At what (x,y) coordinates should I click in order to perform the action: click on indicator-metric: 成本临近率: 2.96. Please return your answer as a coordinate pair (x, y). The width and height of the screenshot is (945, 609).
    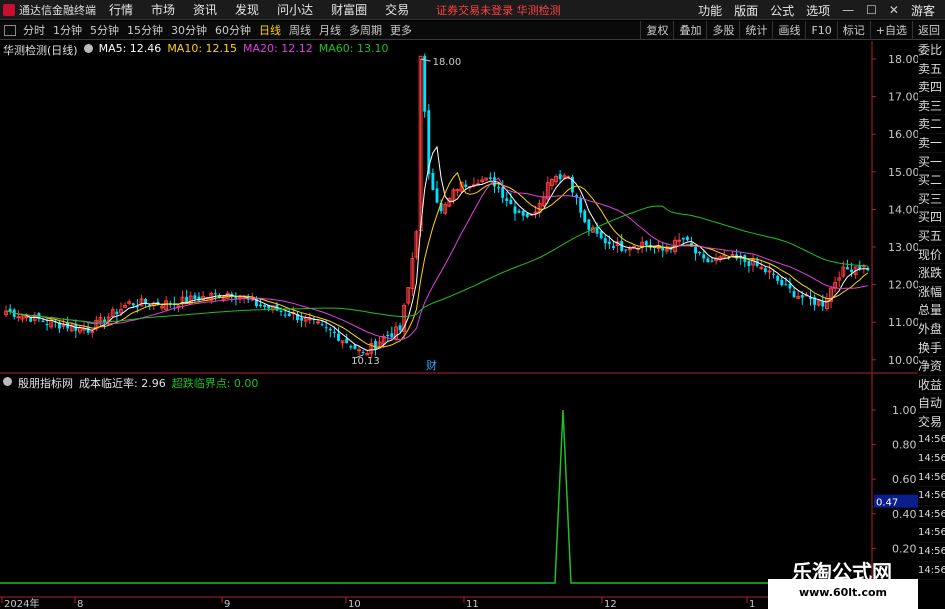
    Looking at the image, I should click on (122, 383).